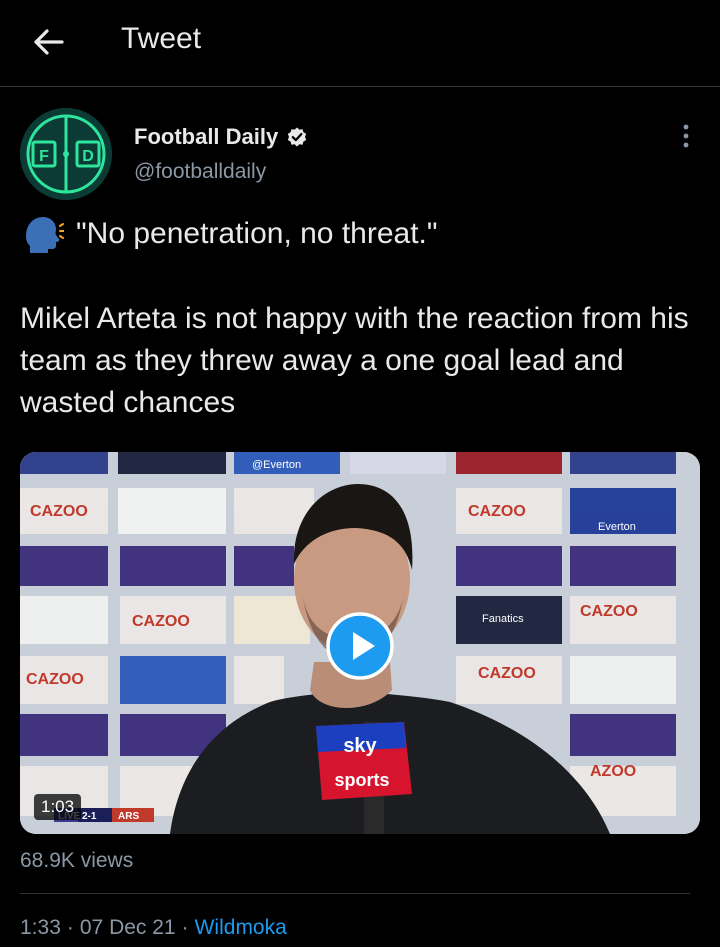 This screenshot has width=720, height=947. I want to click on page-title: Tweet, so click(161, 38).